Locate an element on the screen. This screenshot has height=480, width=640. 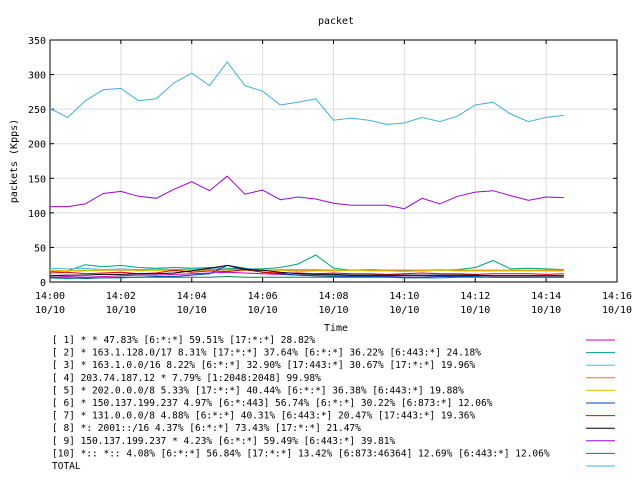
x-tick-time: 14:10 is located at coordinates (404, 296).